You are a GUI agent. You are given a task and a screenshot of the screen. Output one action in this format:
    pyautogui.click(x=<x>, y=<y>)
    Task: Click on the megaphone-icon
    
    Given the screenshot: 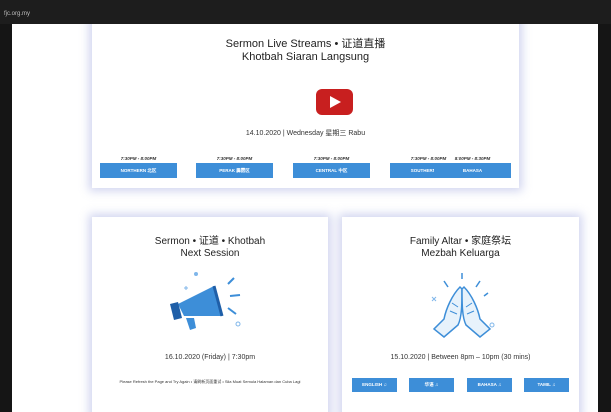 What is the action you would take?
    pyautogui.click(x=205, y=301)
    